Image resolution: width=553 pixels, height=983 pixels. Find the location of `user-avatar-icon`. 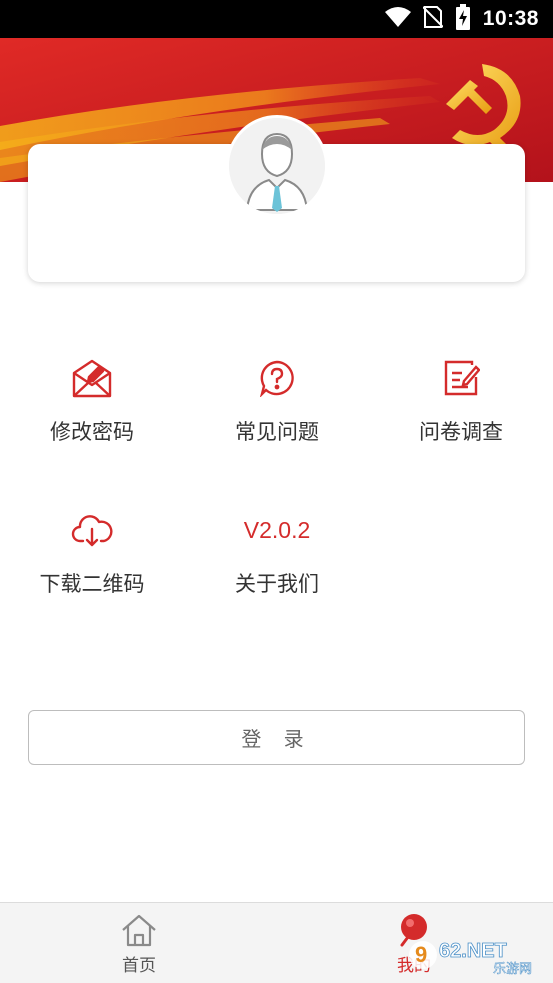

user-avatar-icon is located at coordinates (277, 166).